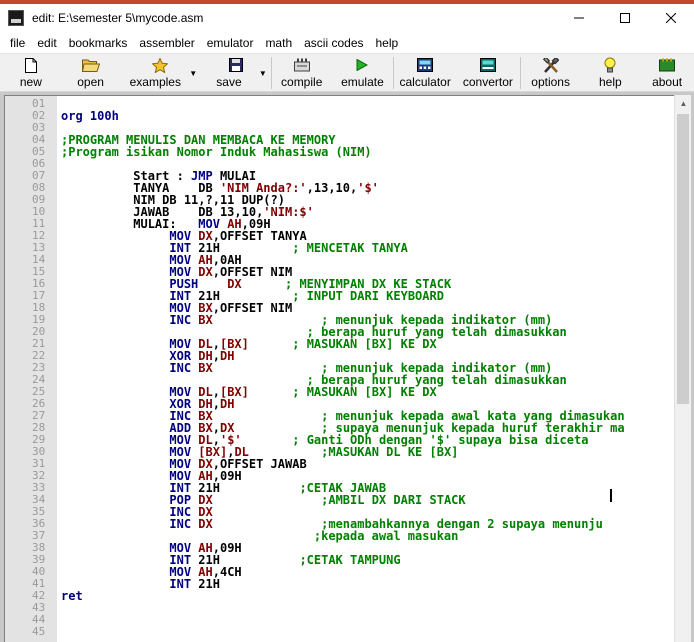  What do you see at coordinates (683, 103) in the screenshot?
I see `scroll-up-arrow-icon: ▲` at bounding box center [683, 103].